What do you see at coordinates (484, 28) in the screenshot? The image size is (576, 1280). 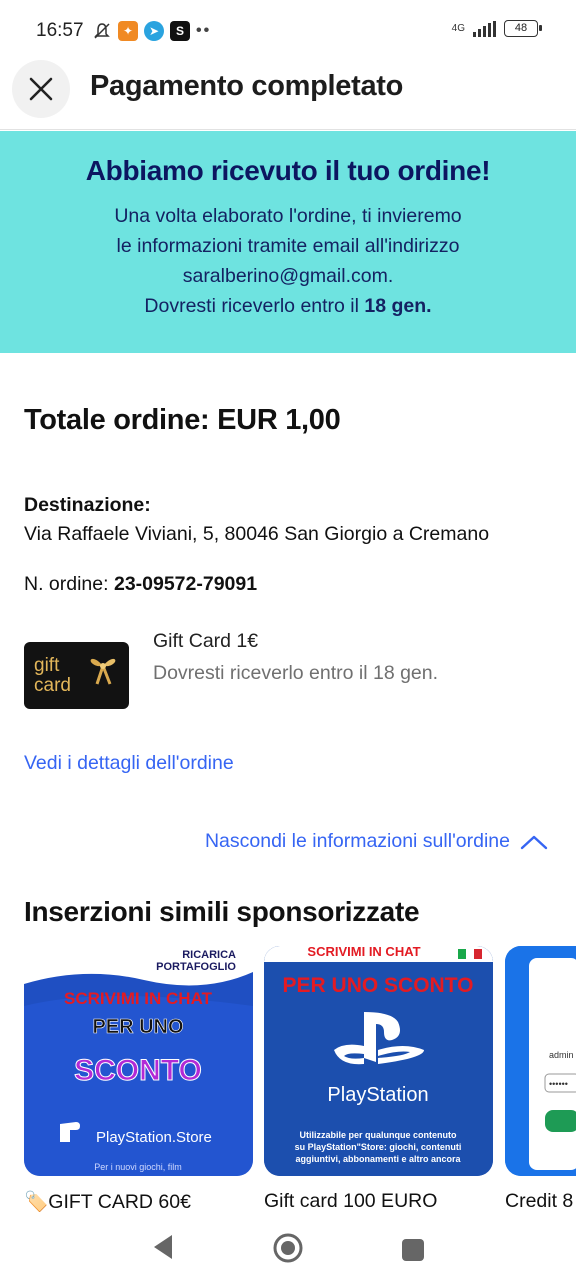 I see `signal-icon` at bounding box center [484, 28].